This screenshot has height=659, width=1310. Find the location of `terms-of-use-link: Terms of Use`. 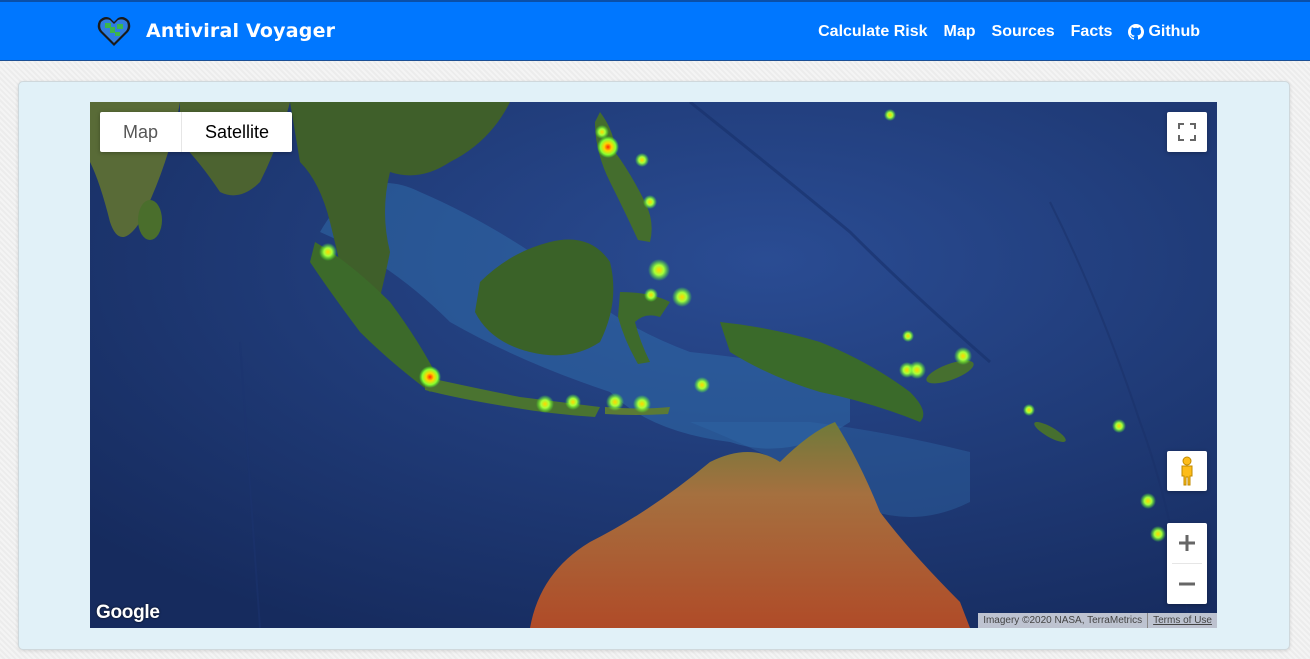

terms-of-use-link: Terms of Use is located at coordinates (1182, 620).